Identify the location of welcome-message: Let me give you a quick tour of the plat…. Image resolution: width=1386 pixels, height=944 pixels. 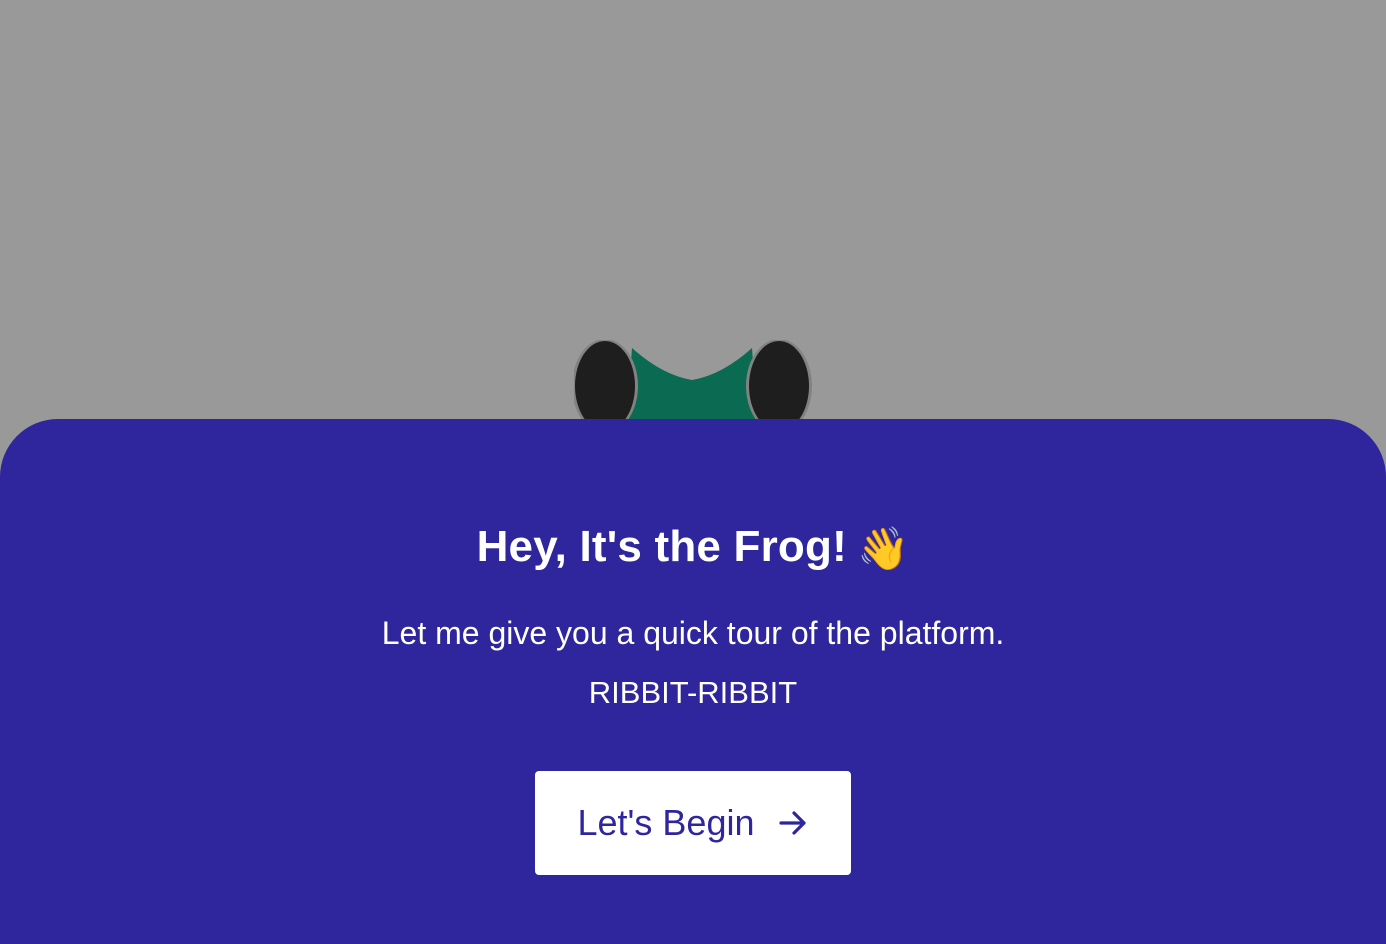
(693, 633).